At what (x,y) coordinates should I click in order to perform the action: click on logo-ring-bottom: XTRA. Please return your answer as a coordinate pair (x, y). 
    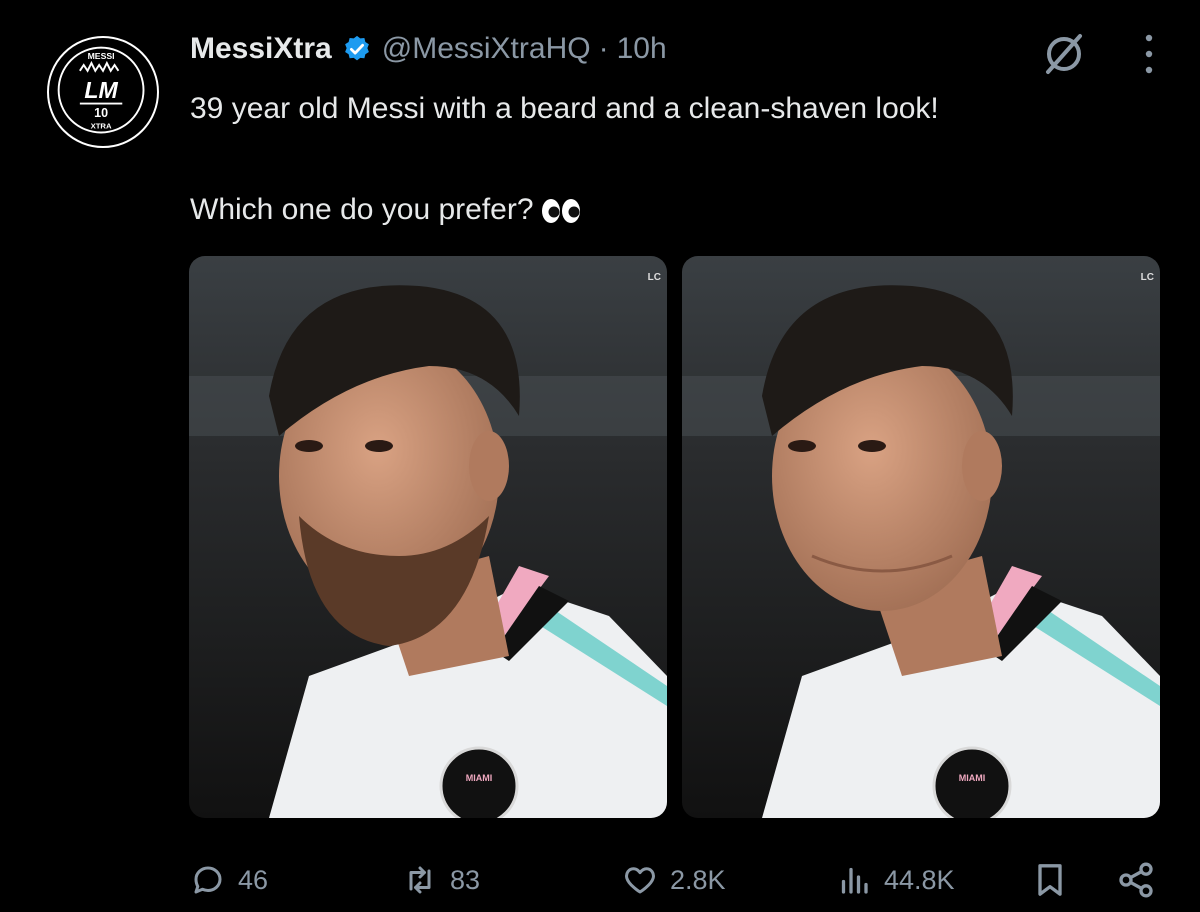
    Looking at the image, I should click on (101, 126).